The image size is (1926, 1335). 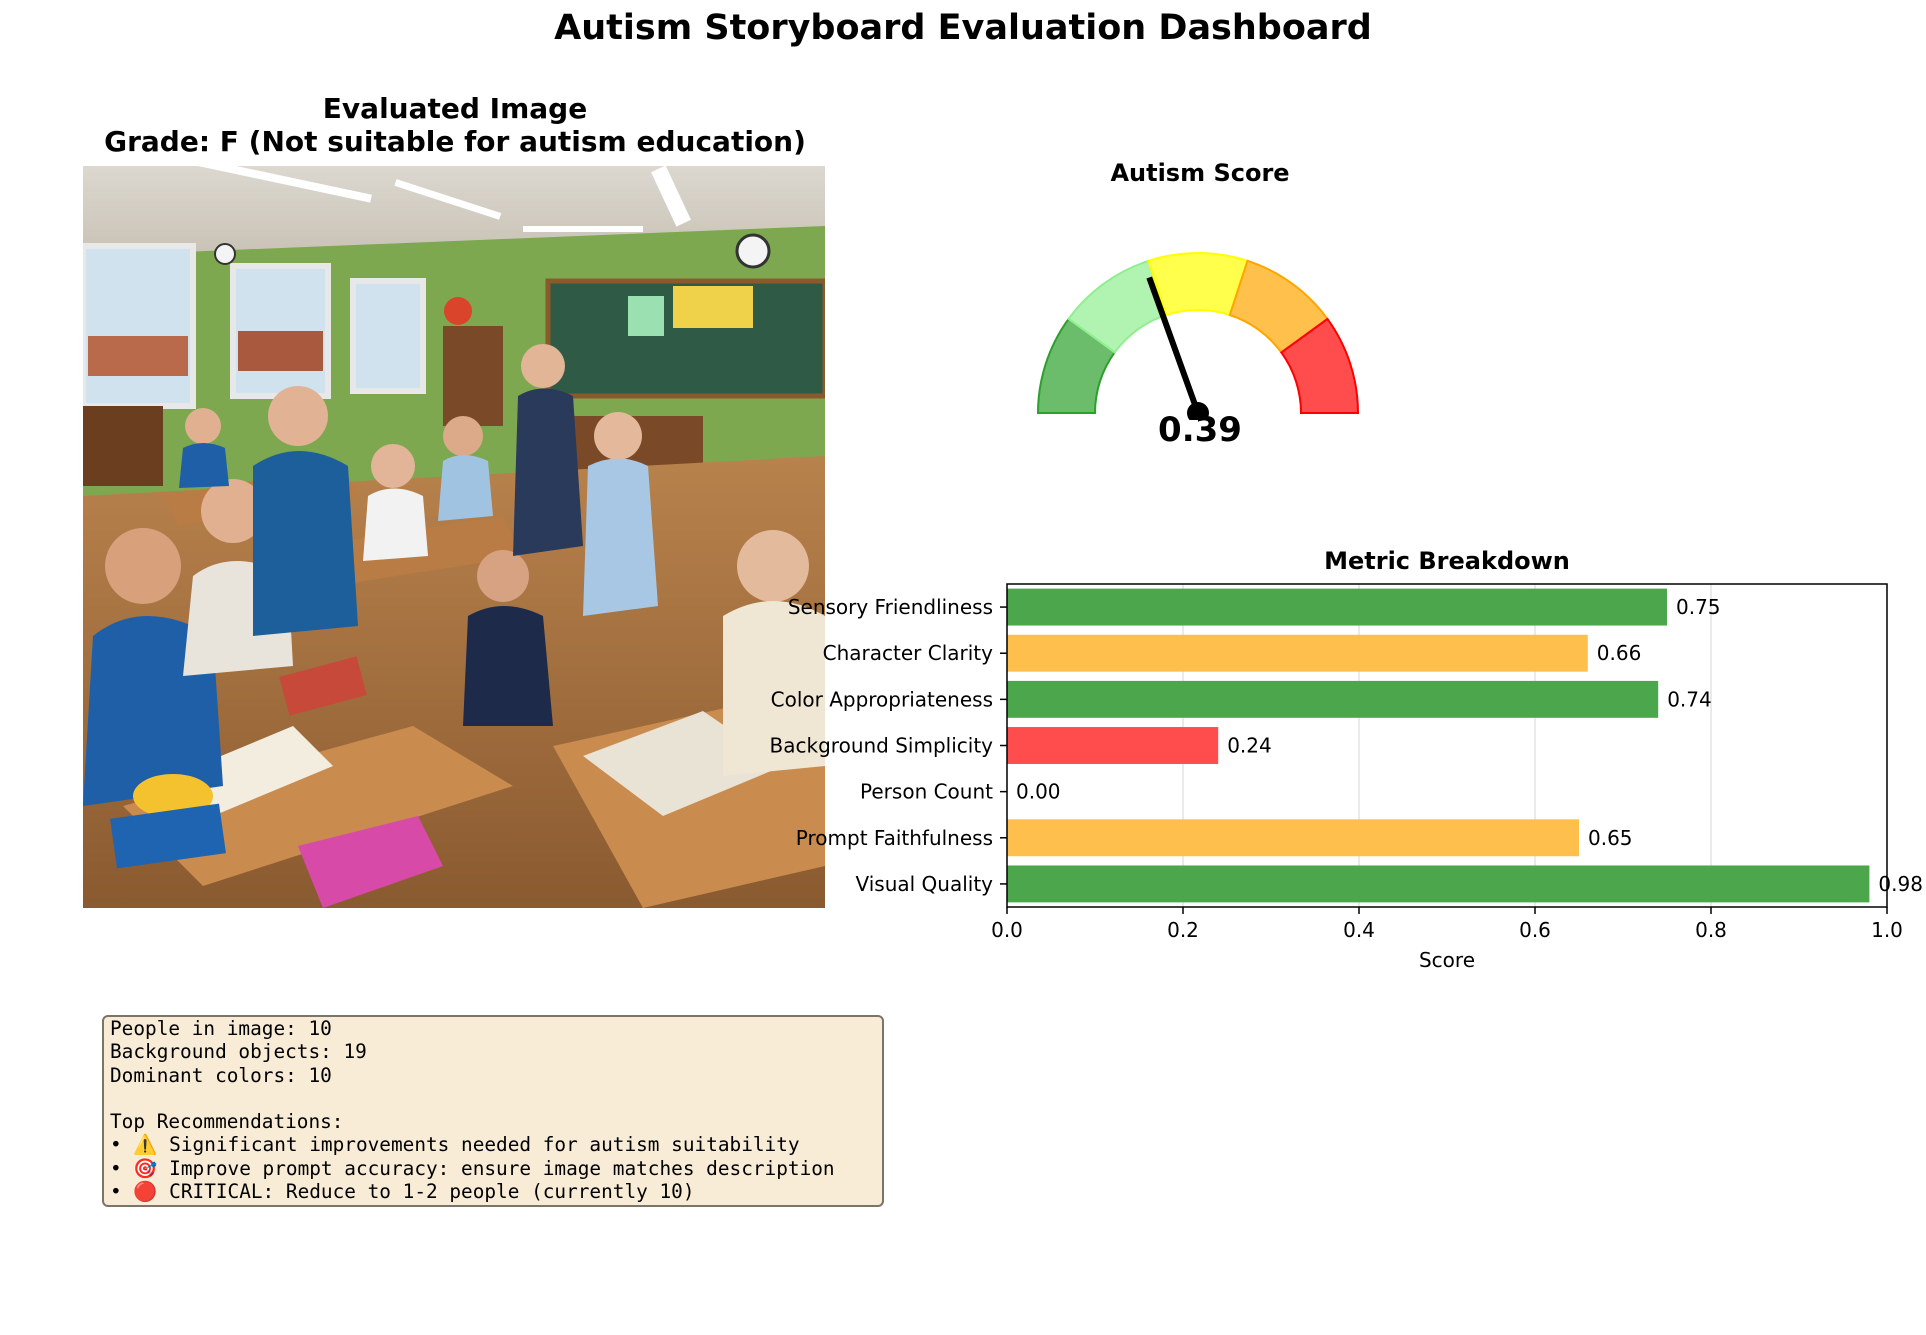 What do you see at coordinates (894, 838) in the screenshot?
I see `category-label: Prompt Faithfulness` at bounding box center [894, 838].